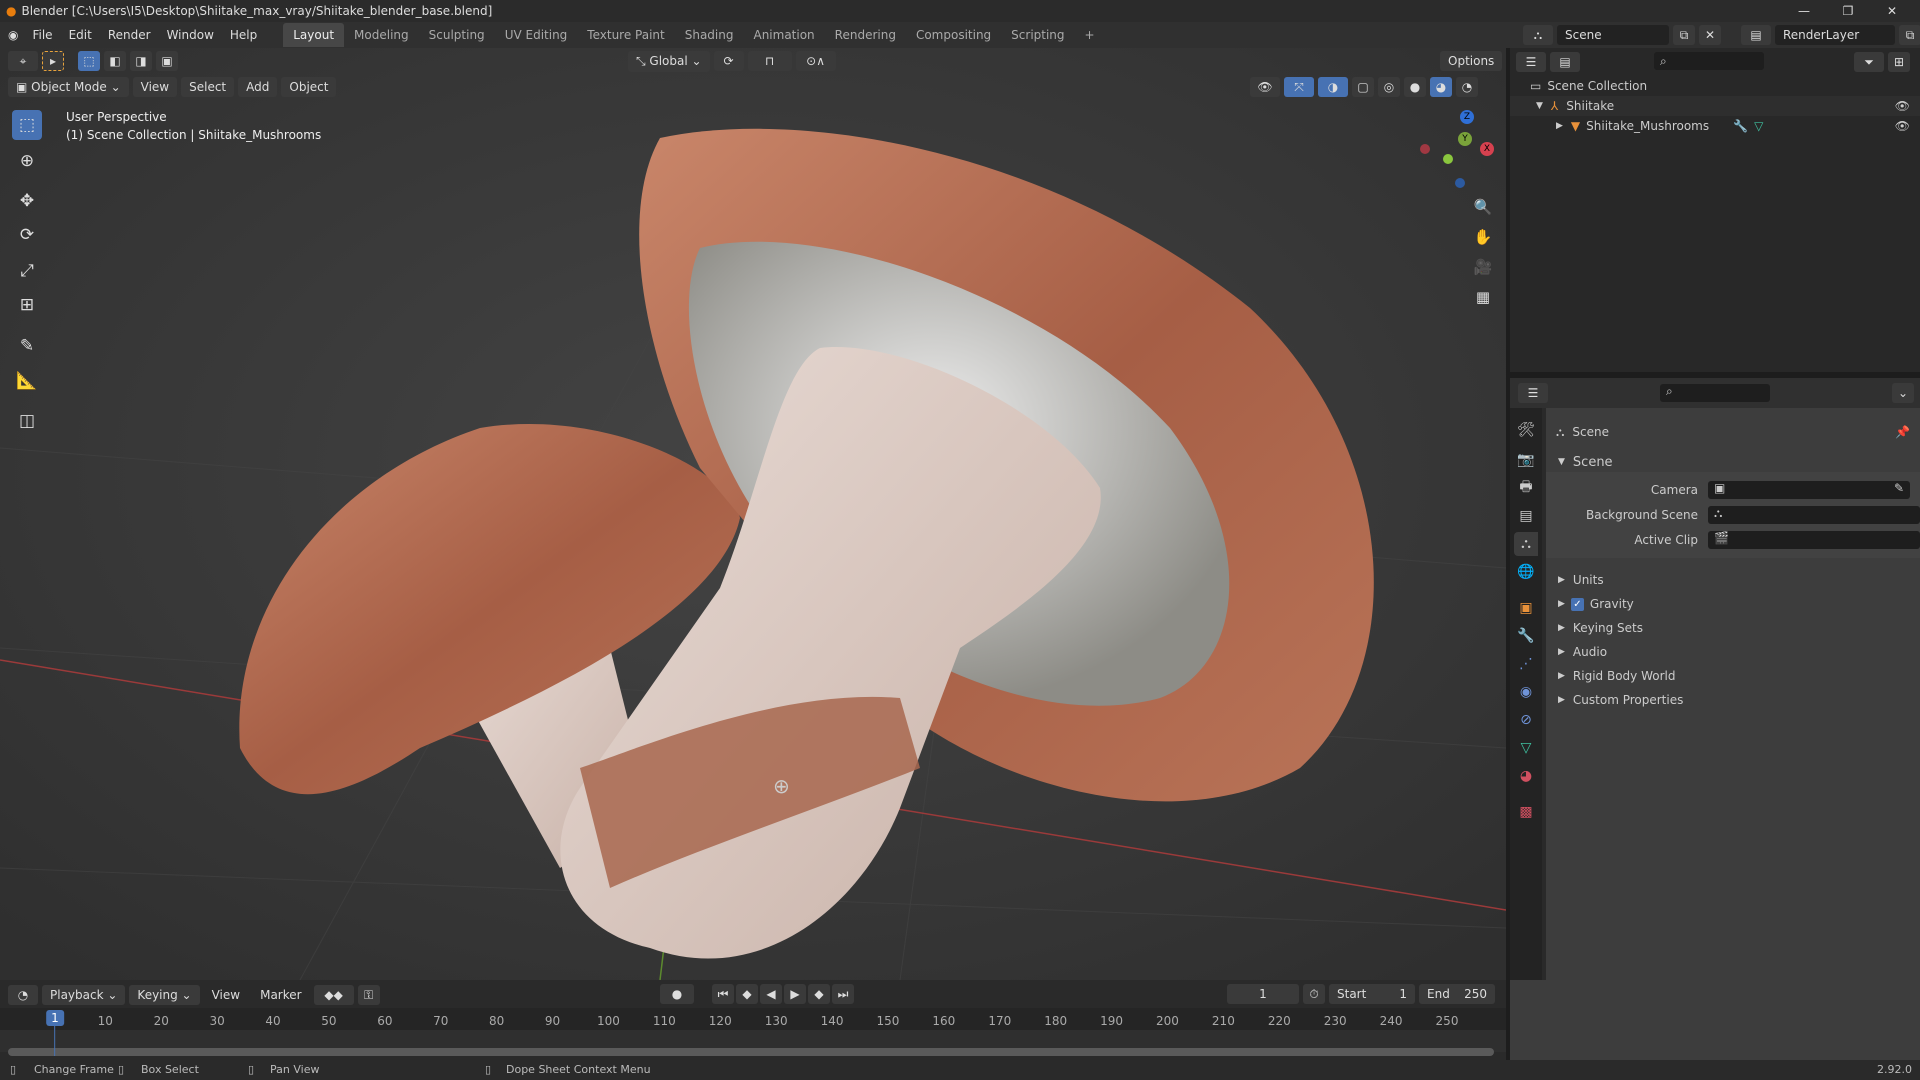  What do you see at coordinates (1487, 149) in the screenshot?
I see `gizmo-x: X` at bounding box center [1487, 149].